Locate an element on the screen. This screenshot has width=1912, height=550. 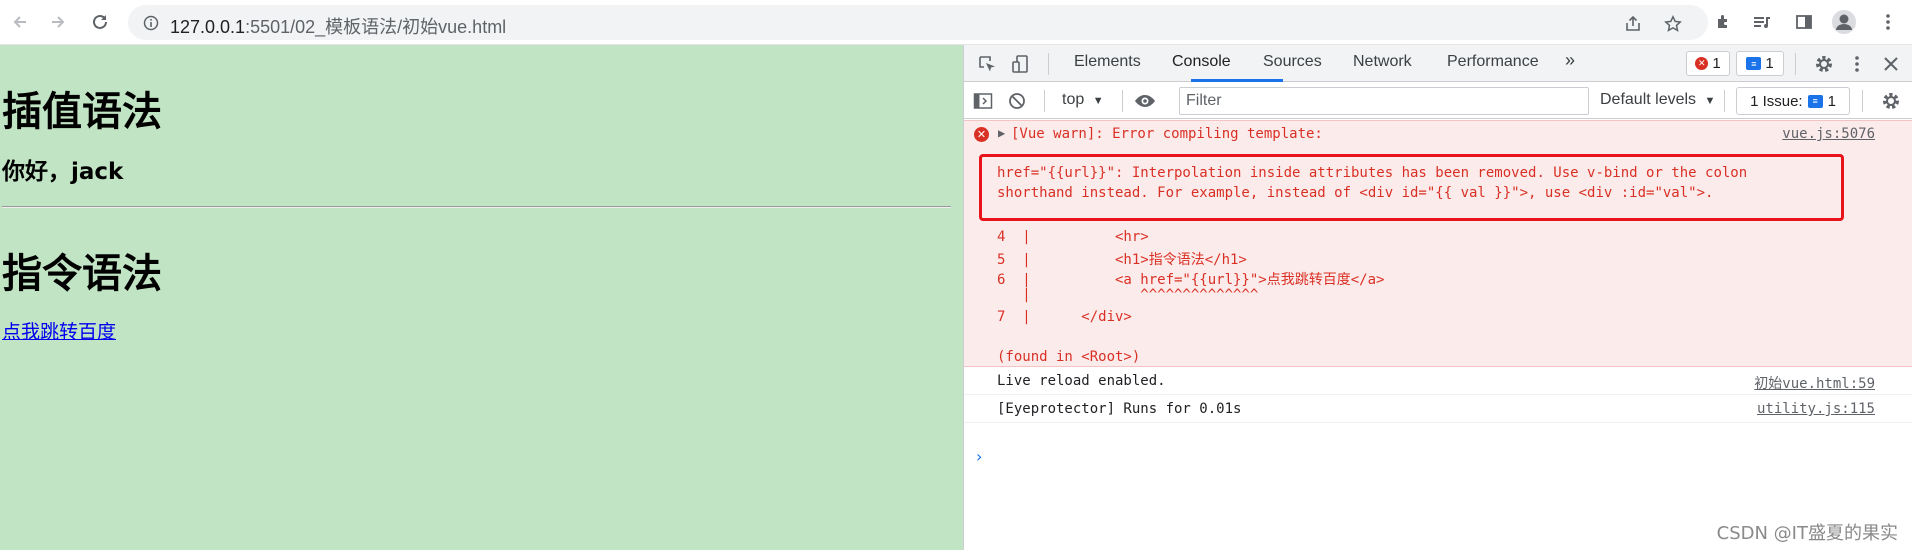
devtools-menu-icon is located at coordinates (1857, 64).